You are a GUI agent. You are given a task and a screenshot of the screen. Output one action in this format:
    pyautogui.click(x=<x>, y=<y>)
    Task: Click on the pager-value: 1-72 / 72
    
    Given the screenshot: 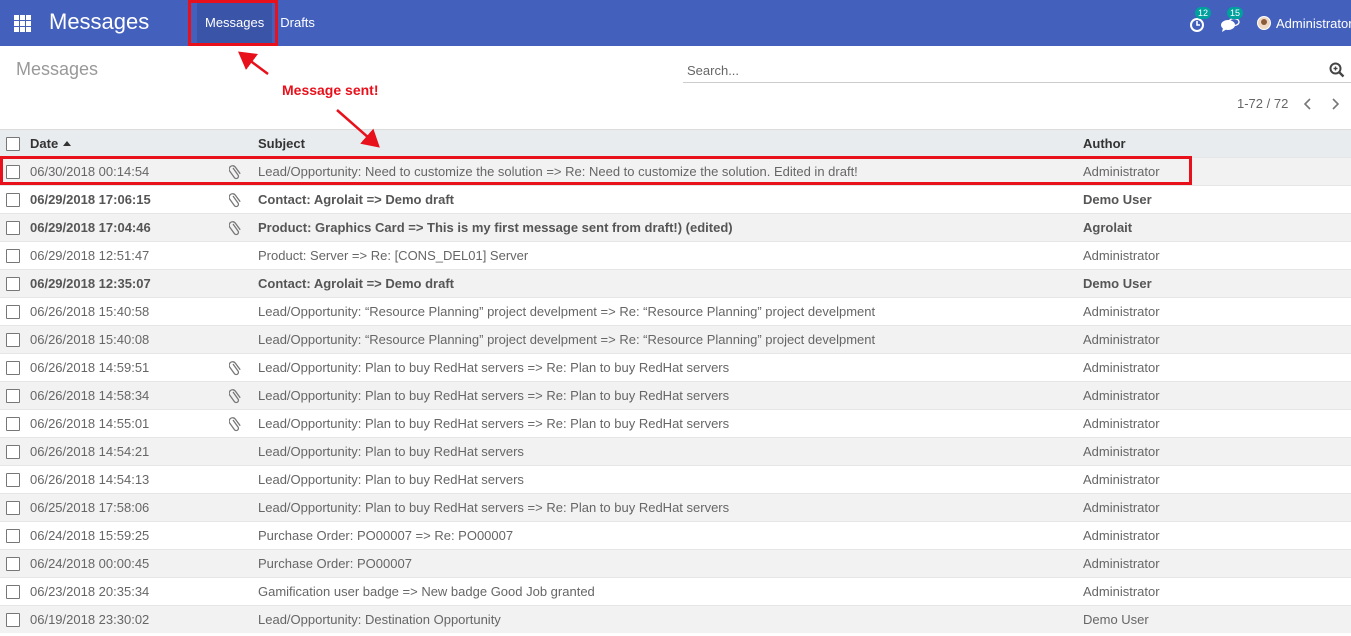 What is the action you would take?
    pyautogui.click(x=1262, y=103)
    